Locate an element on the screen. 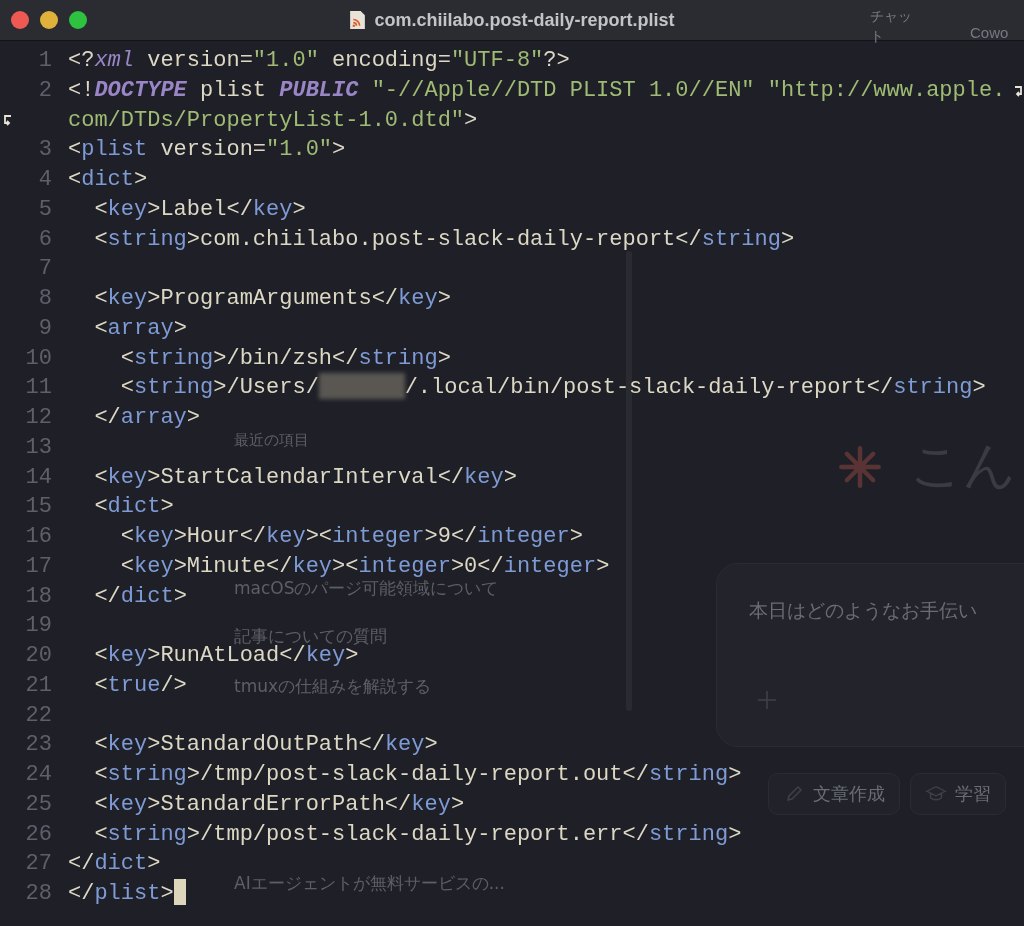 This screenshot has width=1024, height=926. line-number: 24 is located at coordinates (38, 775).